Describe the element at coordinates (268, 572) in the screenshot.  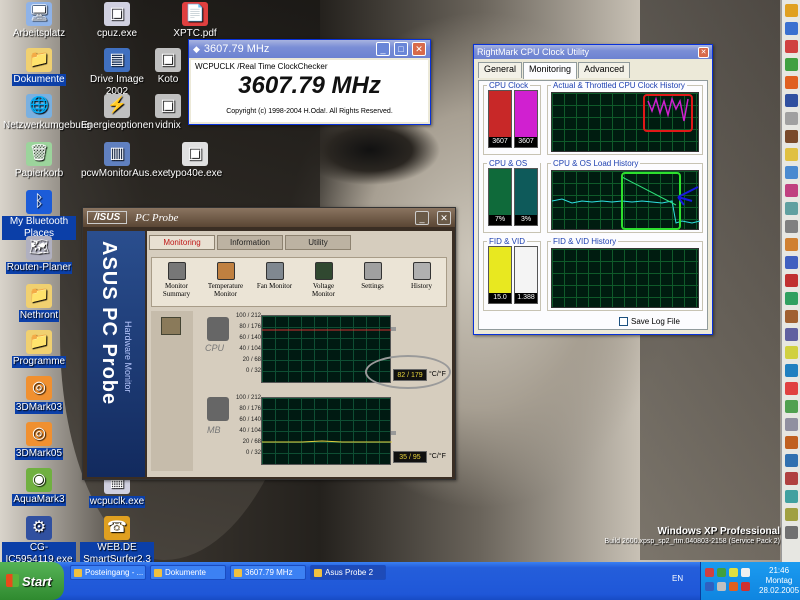
I see `taskbar-button-clock: 3607.79 MHz` at that location.